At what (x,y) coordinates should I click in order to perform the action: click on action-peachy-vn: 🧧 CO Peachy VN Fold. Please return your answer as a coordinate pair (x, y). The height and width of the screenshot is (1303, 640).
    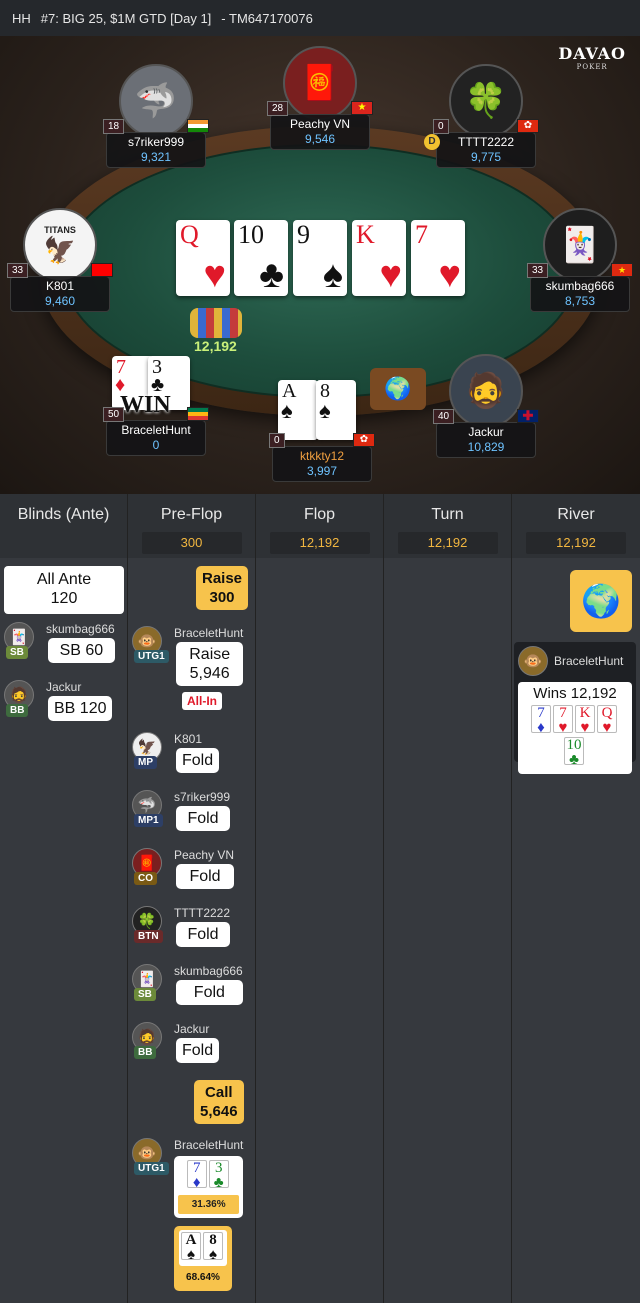
    Looking at the image, I should click on (183, 870).